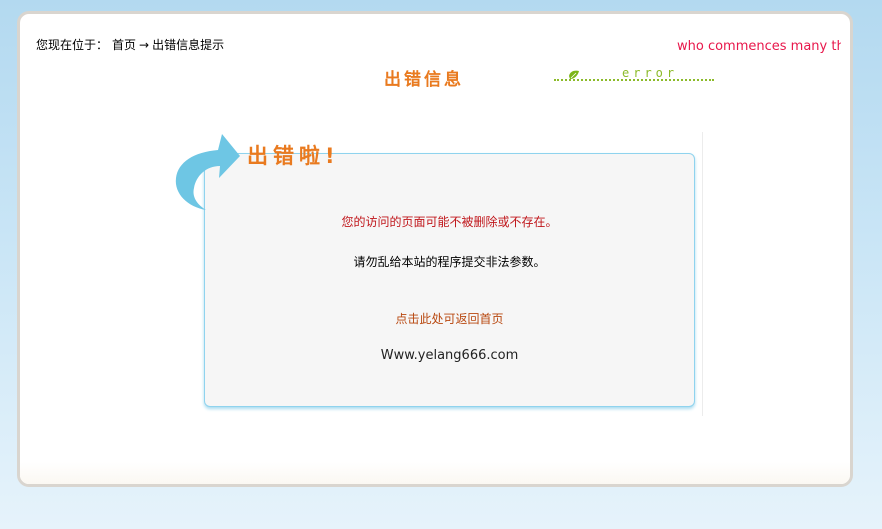 The height and width of the screenshot is (529, 882). I want to click on error-message-primary: 您的访问的页面可能不被删除或不存在。, so click(449, 222).